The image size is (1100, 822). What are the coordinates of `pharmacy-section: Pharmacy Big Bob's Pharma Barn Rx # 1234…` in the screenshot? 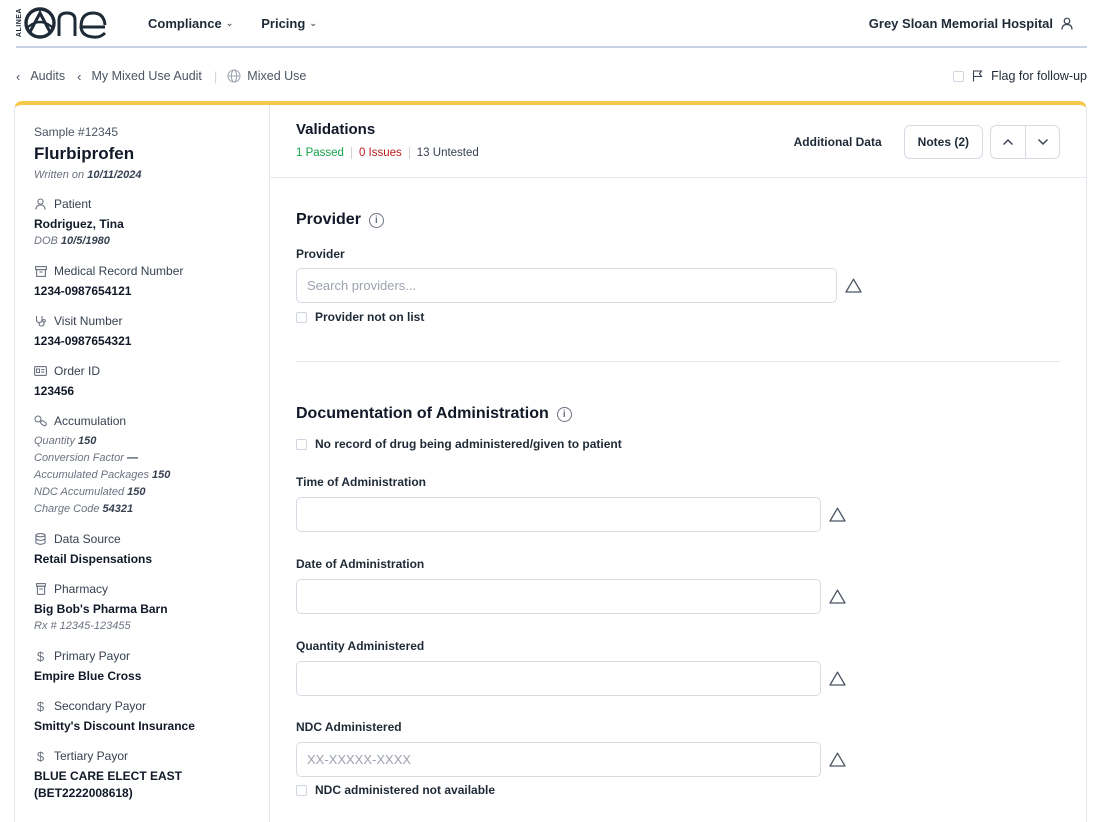 It's located at (151, 607).